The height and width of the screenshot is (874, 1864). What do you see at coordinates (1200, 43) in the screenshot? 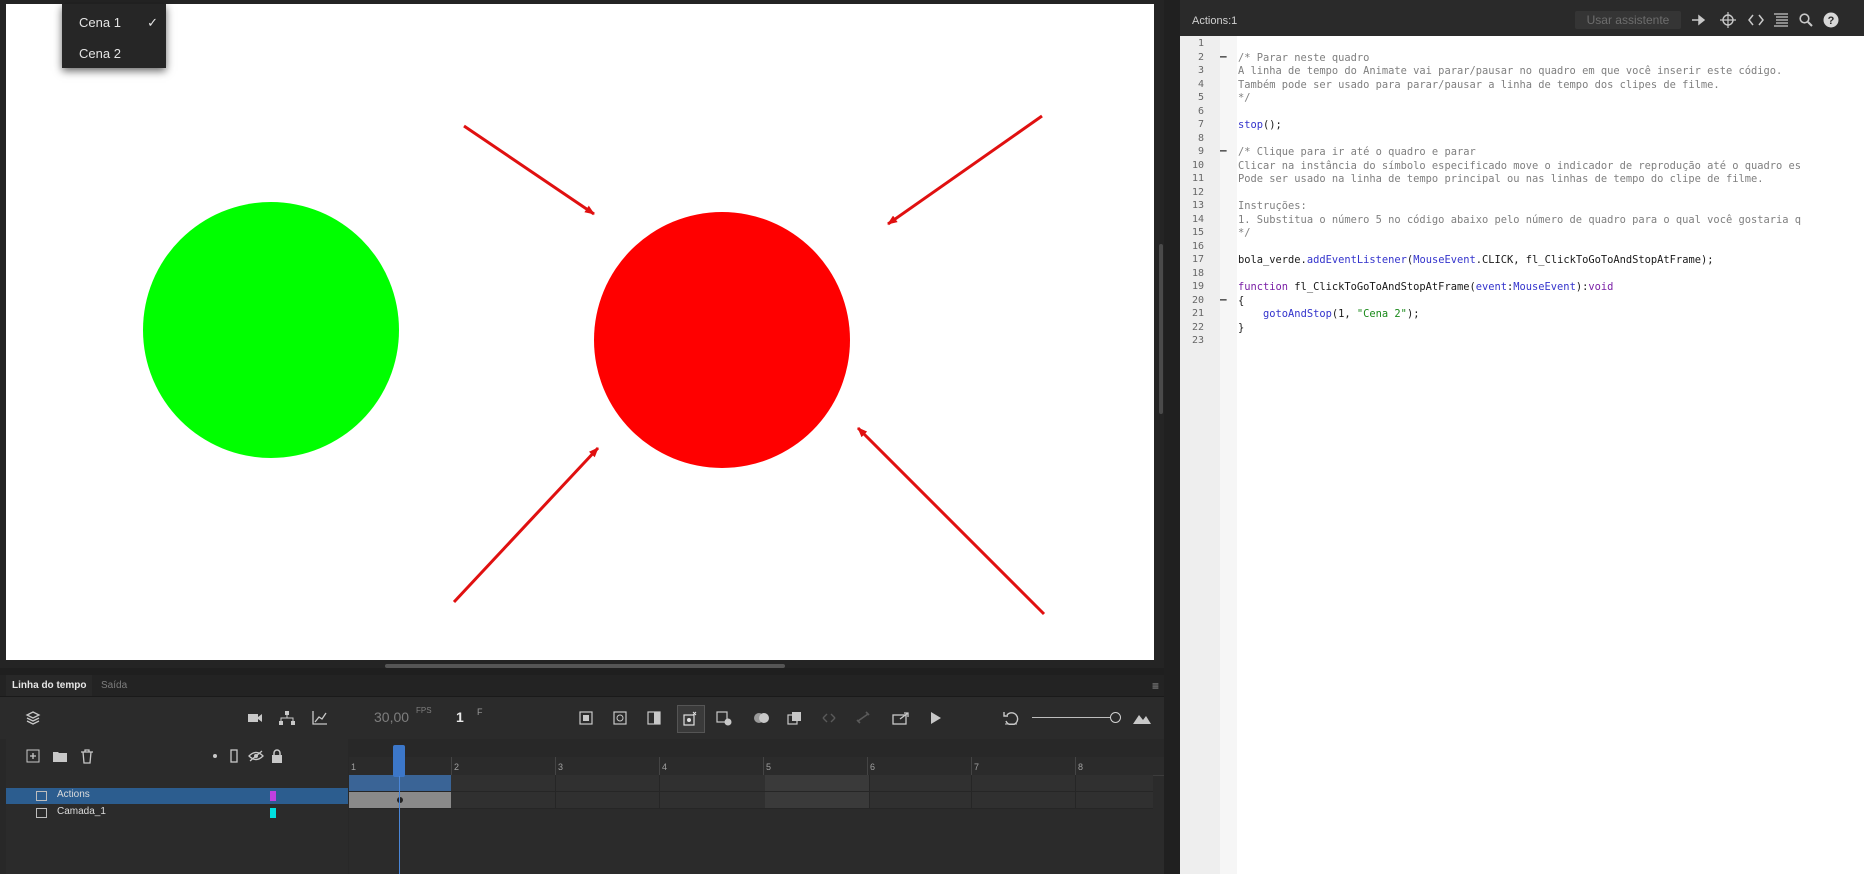
I see `line-number: 1` at bounding box center [1200, 43].